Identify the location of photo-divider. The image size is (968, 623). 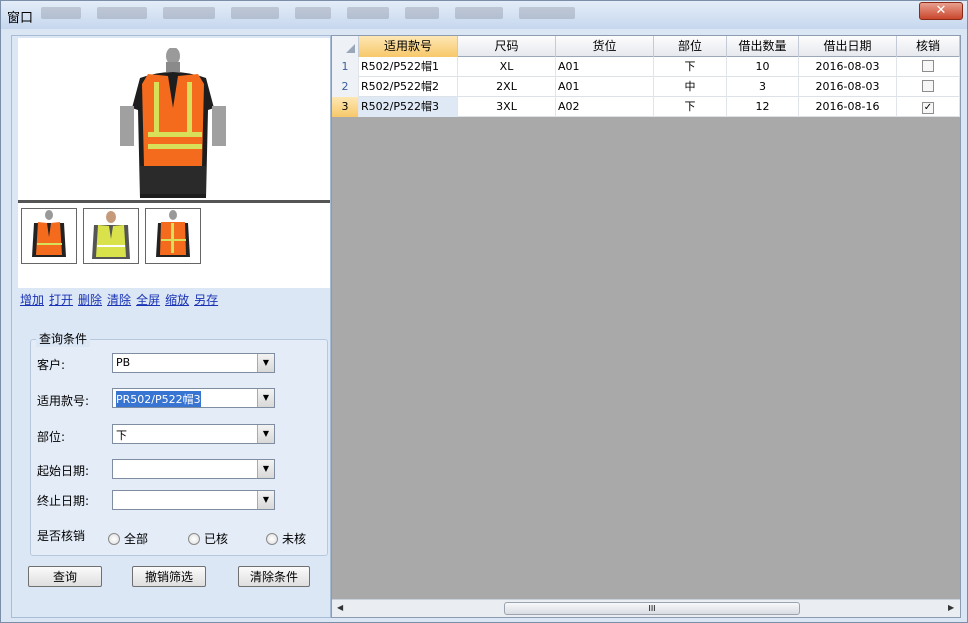
(174, 201).